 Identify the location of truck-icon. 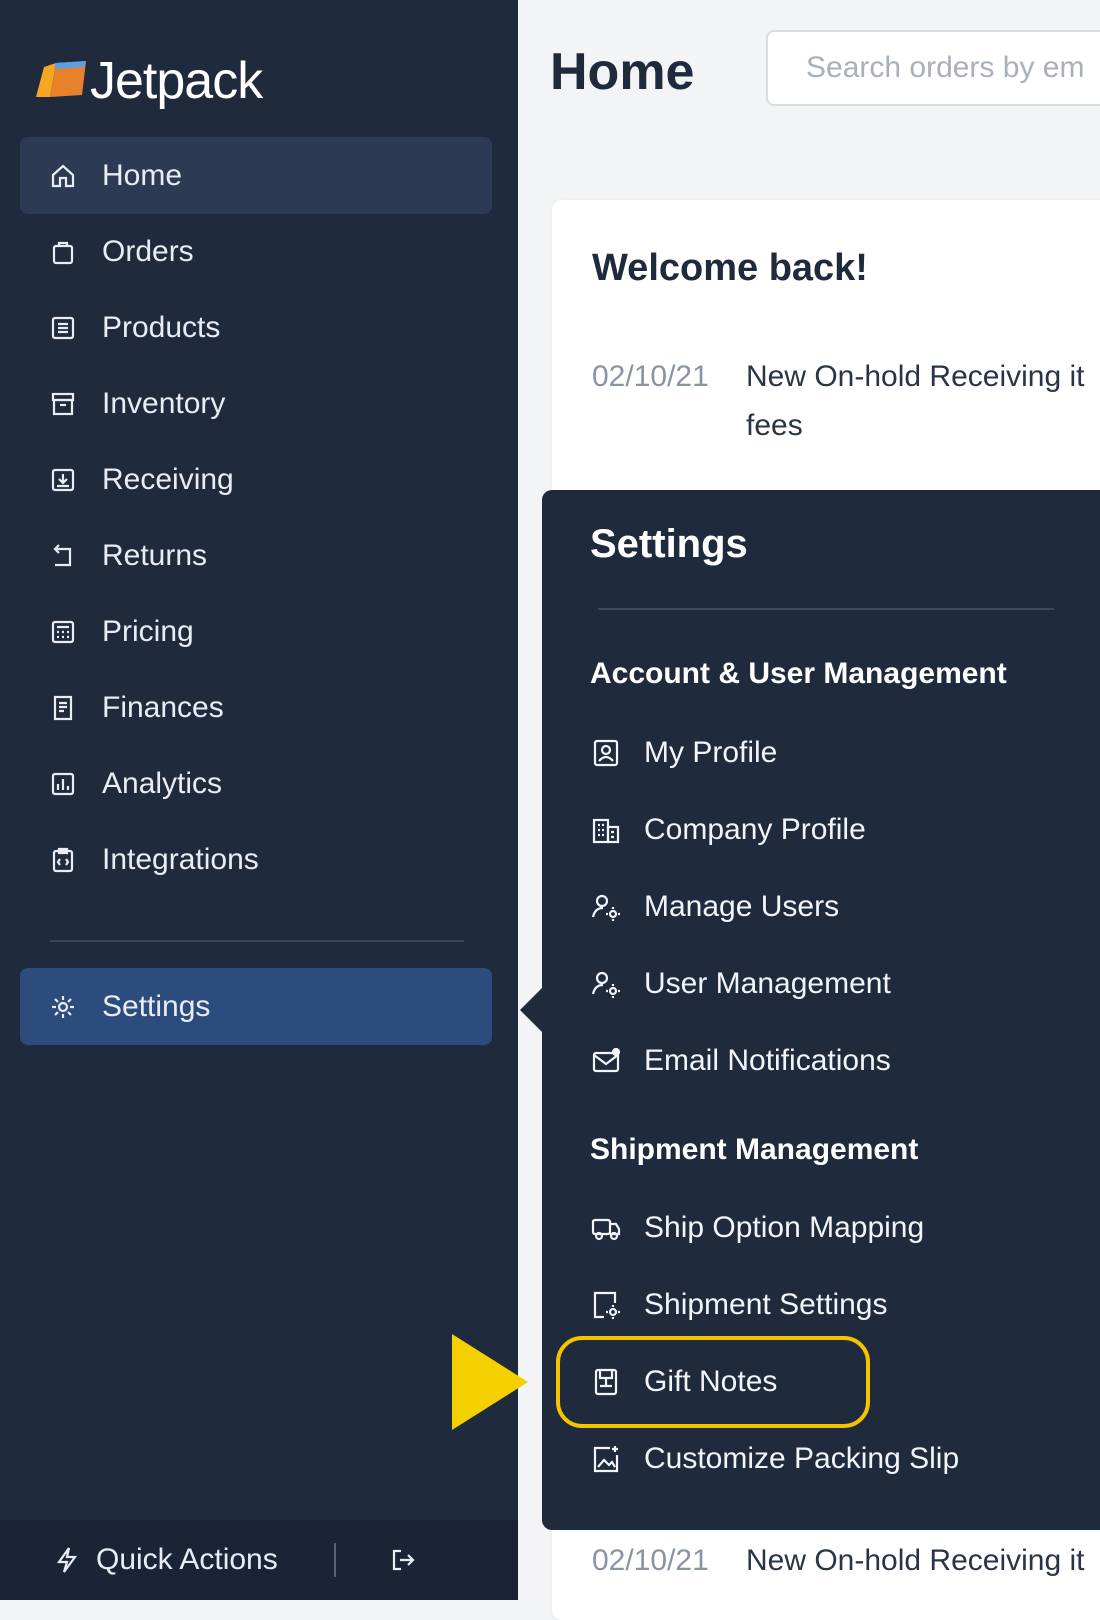
(606, 1228).